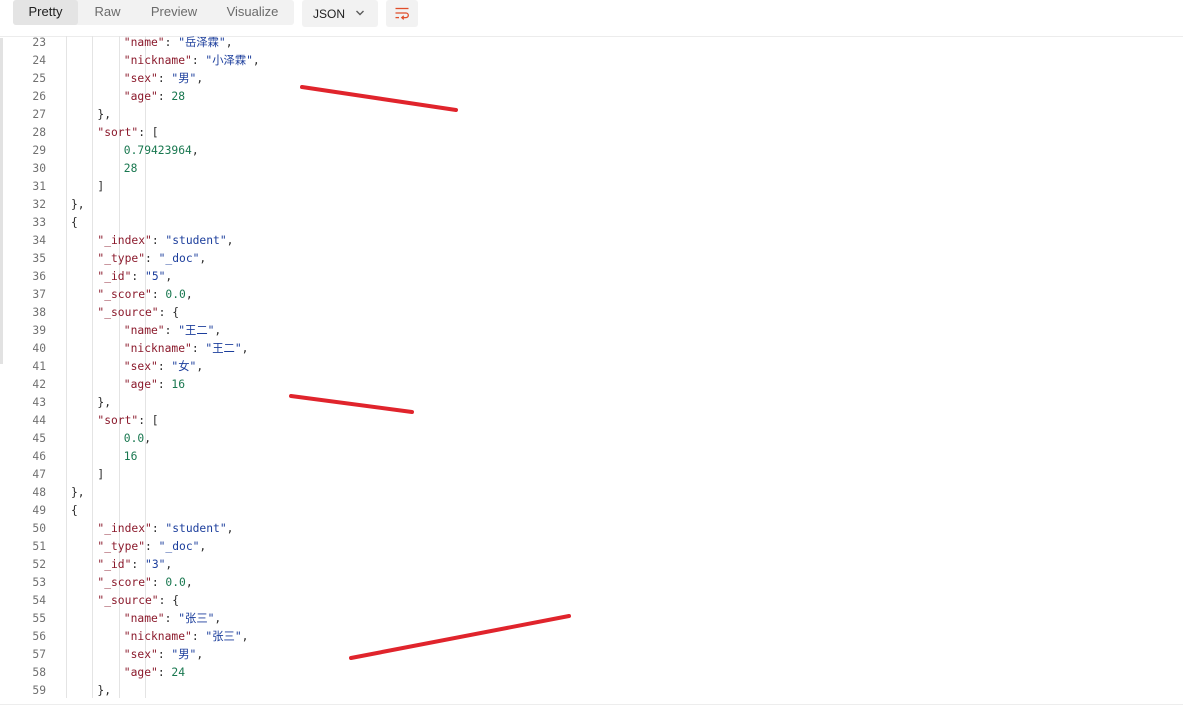  Describe the element at coordinates (128, 312) in the screenshot. I see `json-key: "_source"` at that location.